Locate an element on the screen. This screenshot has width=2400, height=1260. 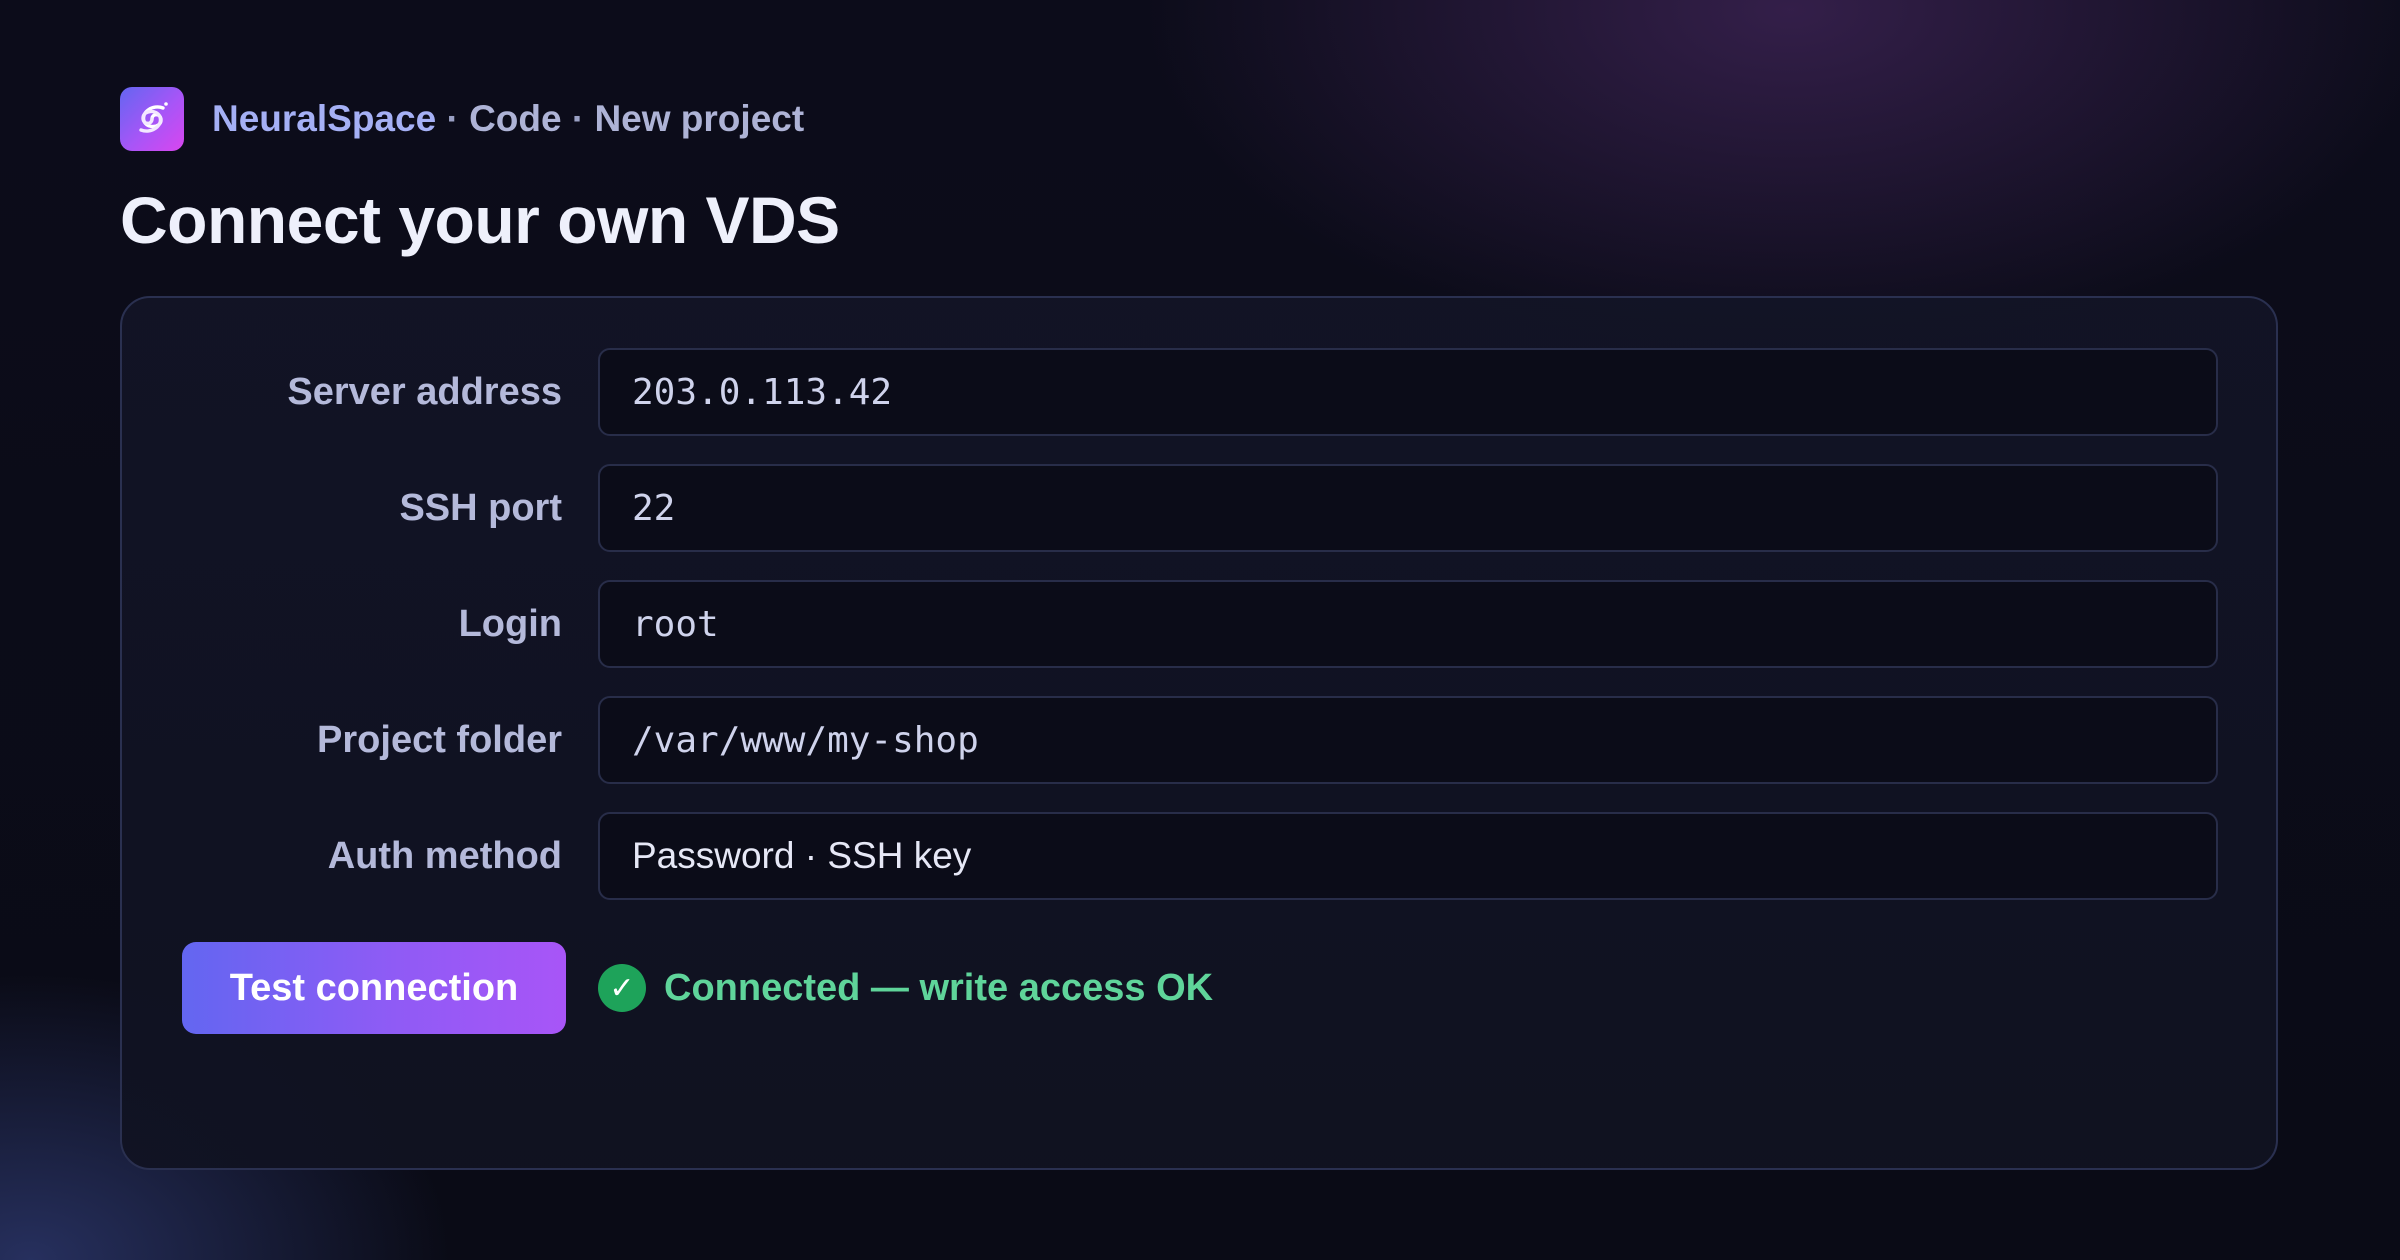
form-row-server-address: Server address is located at coordinates (1199, 392).